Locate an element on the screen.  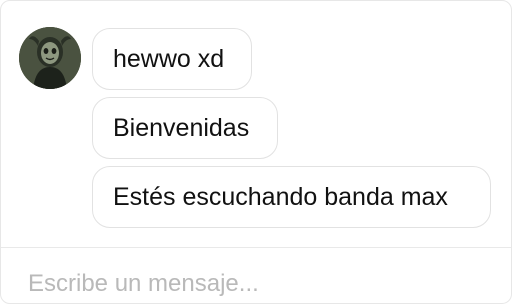
message-text: Bienvenidas is located at coordinates (181, 127).